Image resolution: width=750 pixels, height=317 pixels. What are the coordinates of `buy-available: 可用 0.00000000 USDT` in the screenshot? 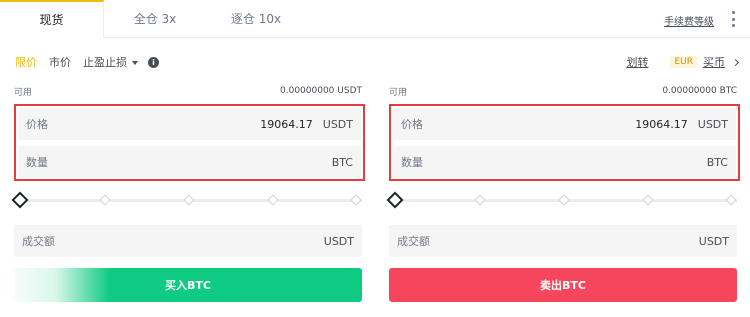 It's located at (188, 91).